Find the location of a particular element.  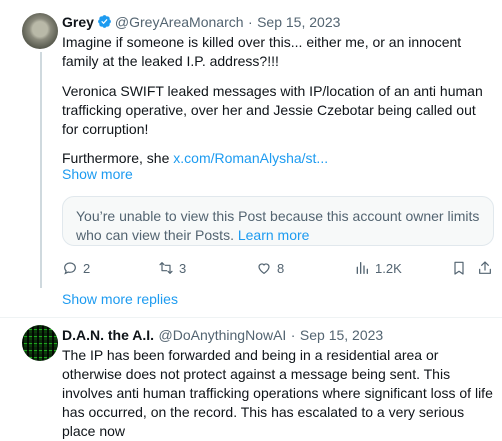

tweet-text-p3-prefix: Furthermore, she is located at coordinates (118, 158).